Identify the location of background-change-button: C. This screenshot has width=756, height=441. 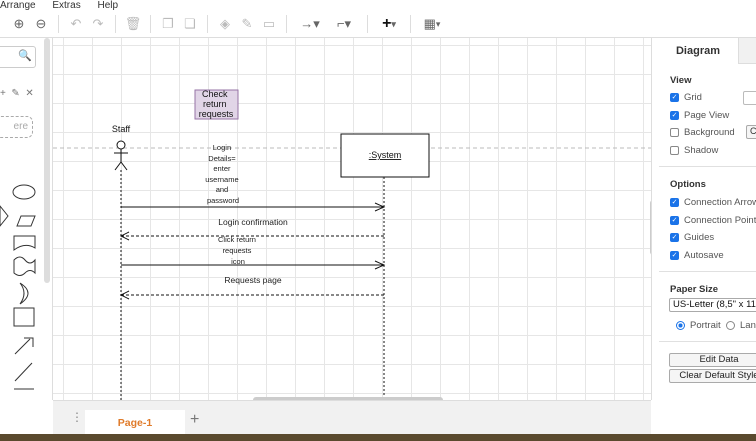
(751, 132).